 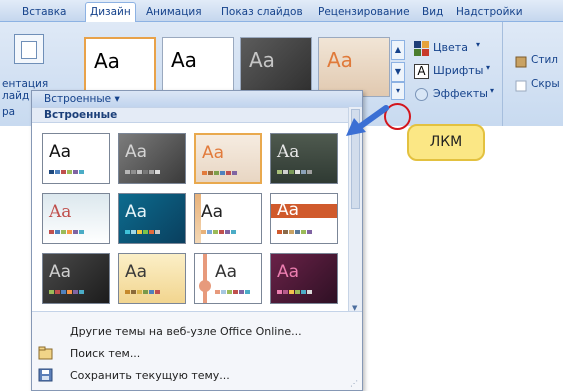 I want to click on font-icon: A, so click(x=421, y=71).